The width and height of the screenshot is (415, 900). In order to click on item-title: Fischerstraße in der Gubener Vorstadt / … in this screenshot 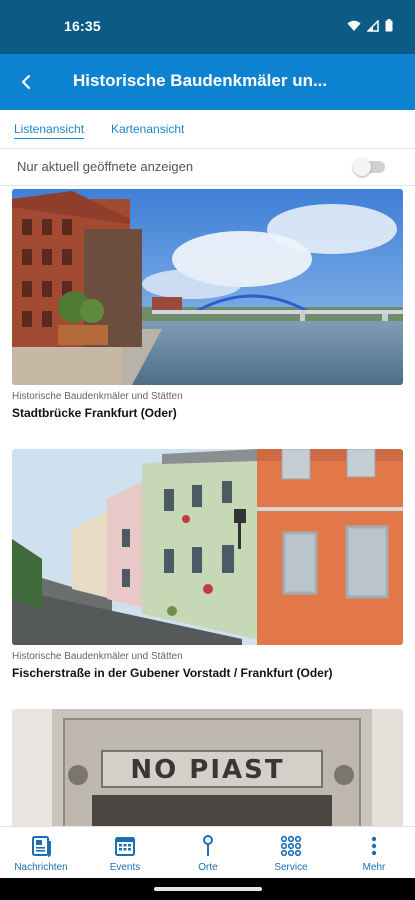, I will do `click(172, 673)`.